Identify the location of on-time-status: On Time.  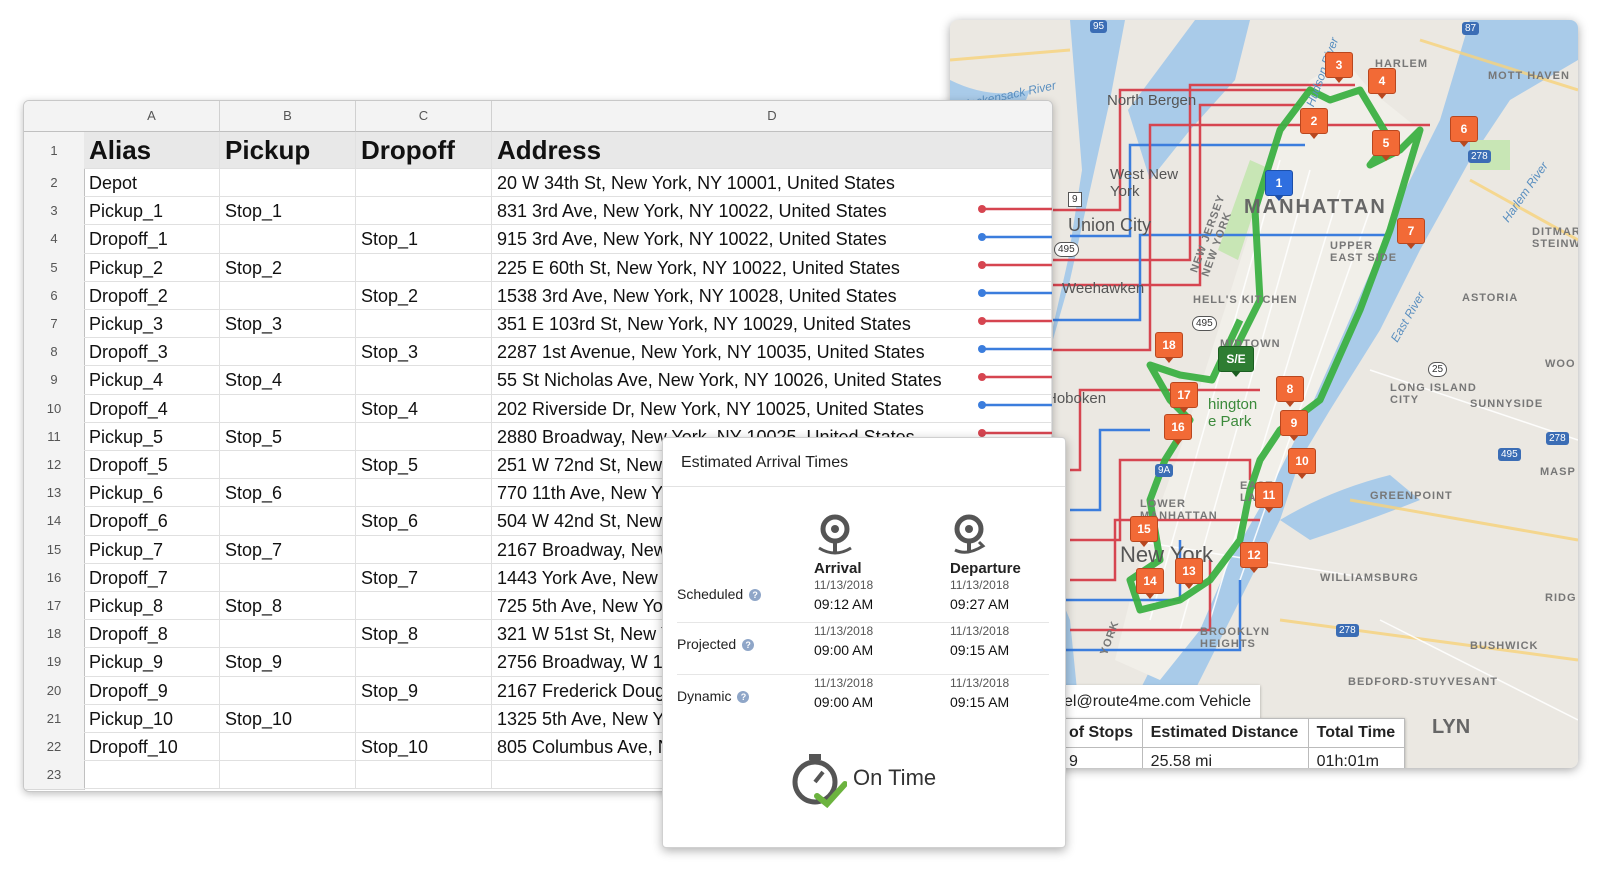
(895, 777).